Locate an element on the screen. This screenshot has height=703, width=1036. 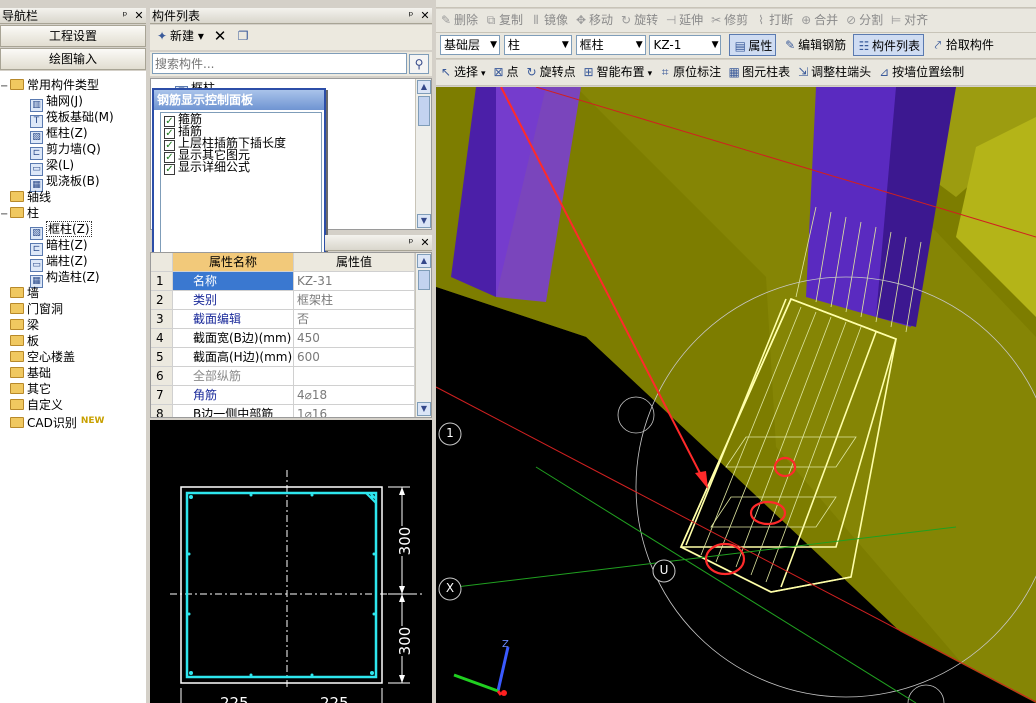
type-select: 框柱 ▼ is located at coordinates (610, 45).